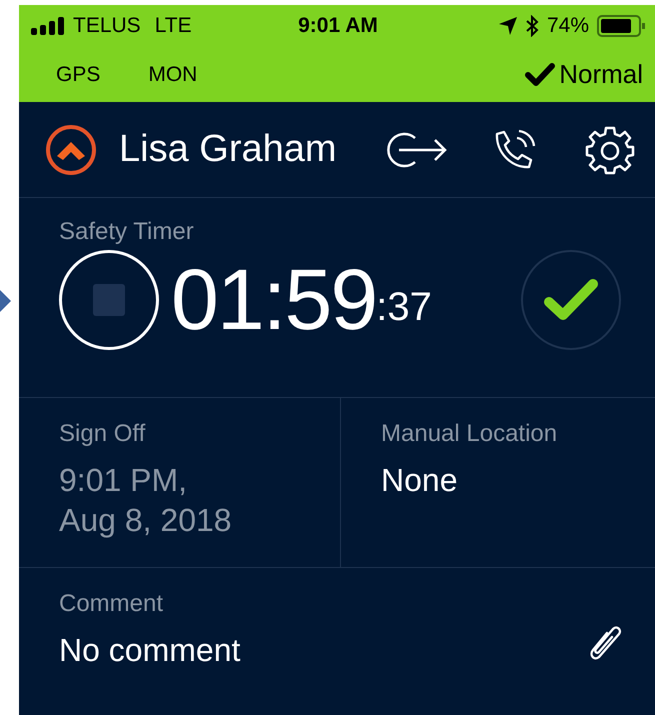 The height and width of the screenshot is (715, 655). What do you see at coordinates (419, 480) in the screenshot?
I see `field-value: None` at bounding box center [419, 480].